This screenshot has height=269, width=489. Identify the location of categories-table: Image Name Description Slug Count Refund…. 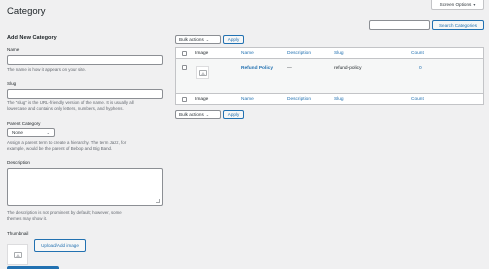
(329, 76).